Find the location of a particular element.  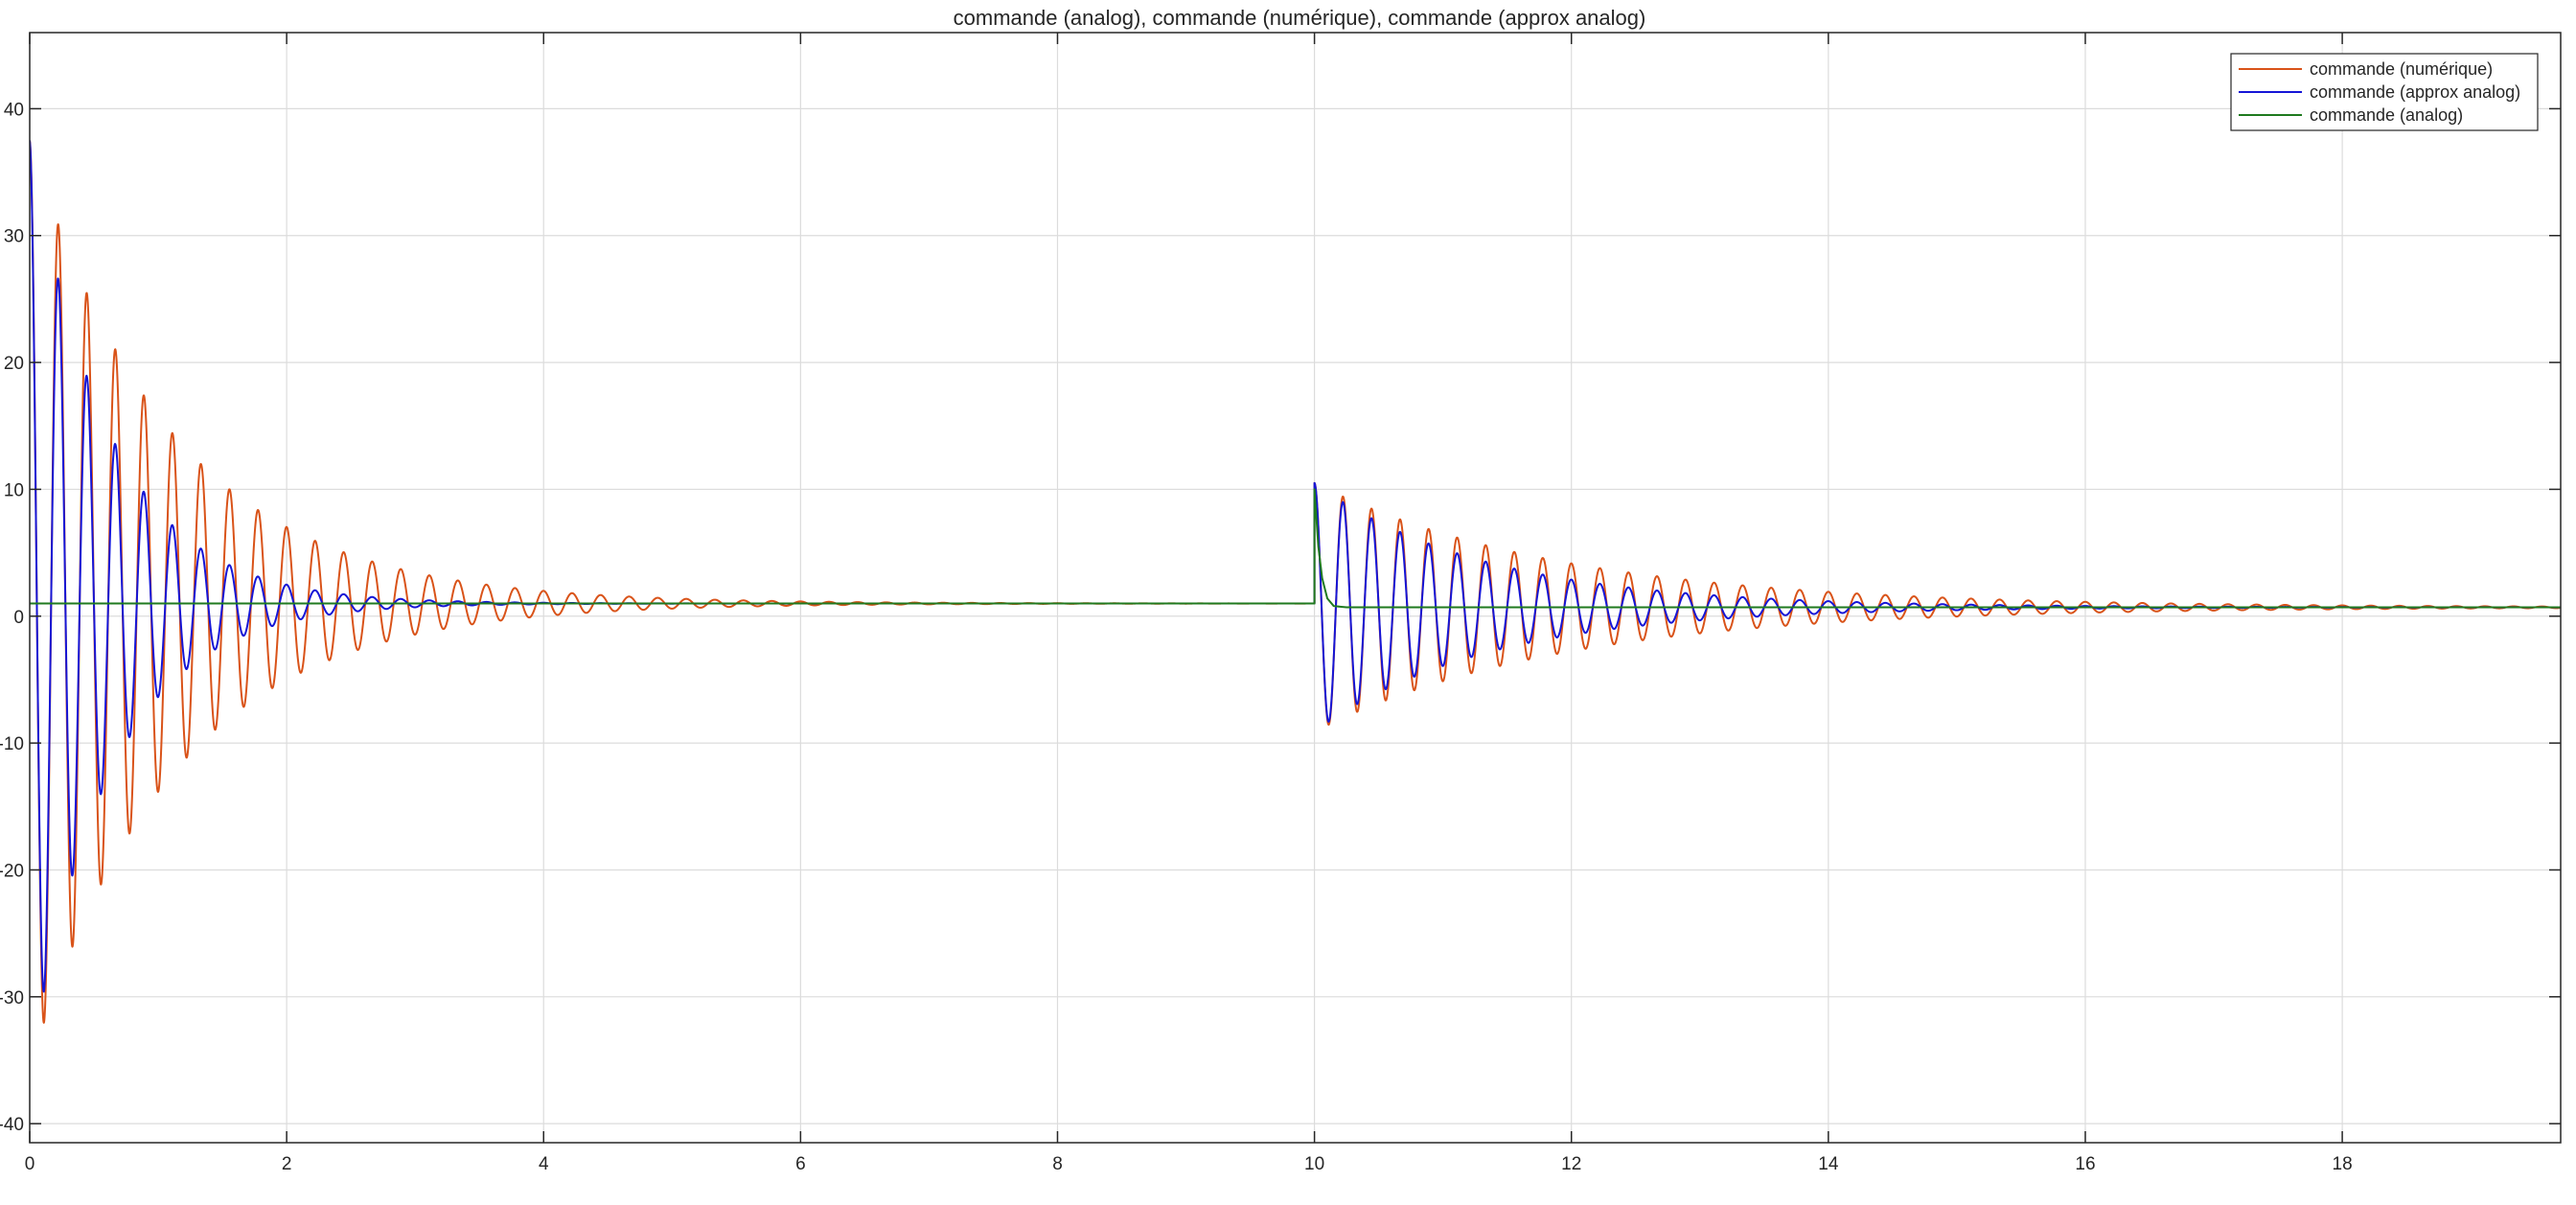

x-tick-label: 10 is located at coordinates (1314, 1164).